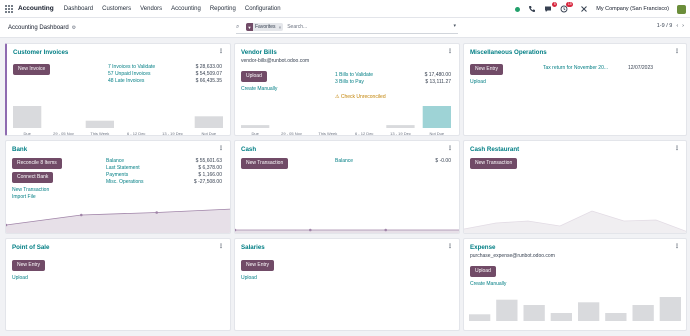 The width and height of the screenshot is (690, 336). I want to click on pager: 1-9 / 9 ‹ ›, so click(670, 26).